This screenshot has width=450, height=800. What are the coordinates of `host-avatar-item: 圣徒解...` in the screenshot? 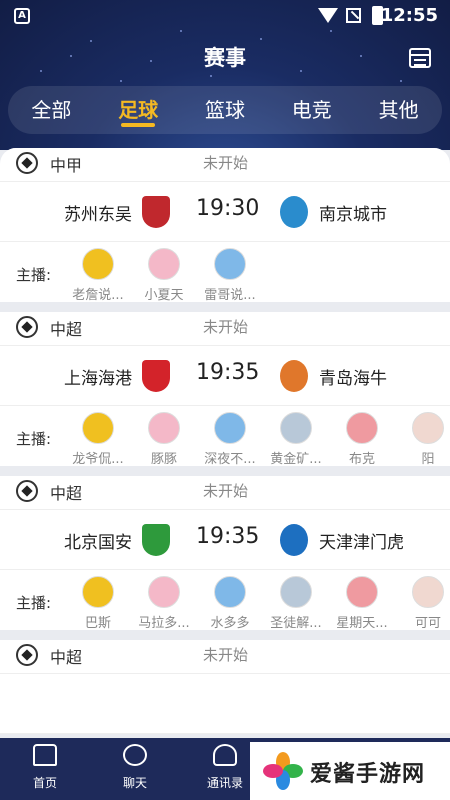 It's located at (296, 603).